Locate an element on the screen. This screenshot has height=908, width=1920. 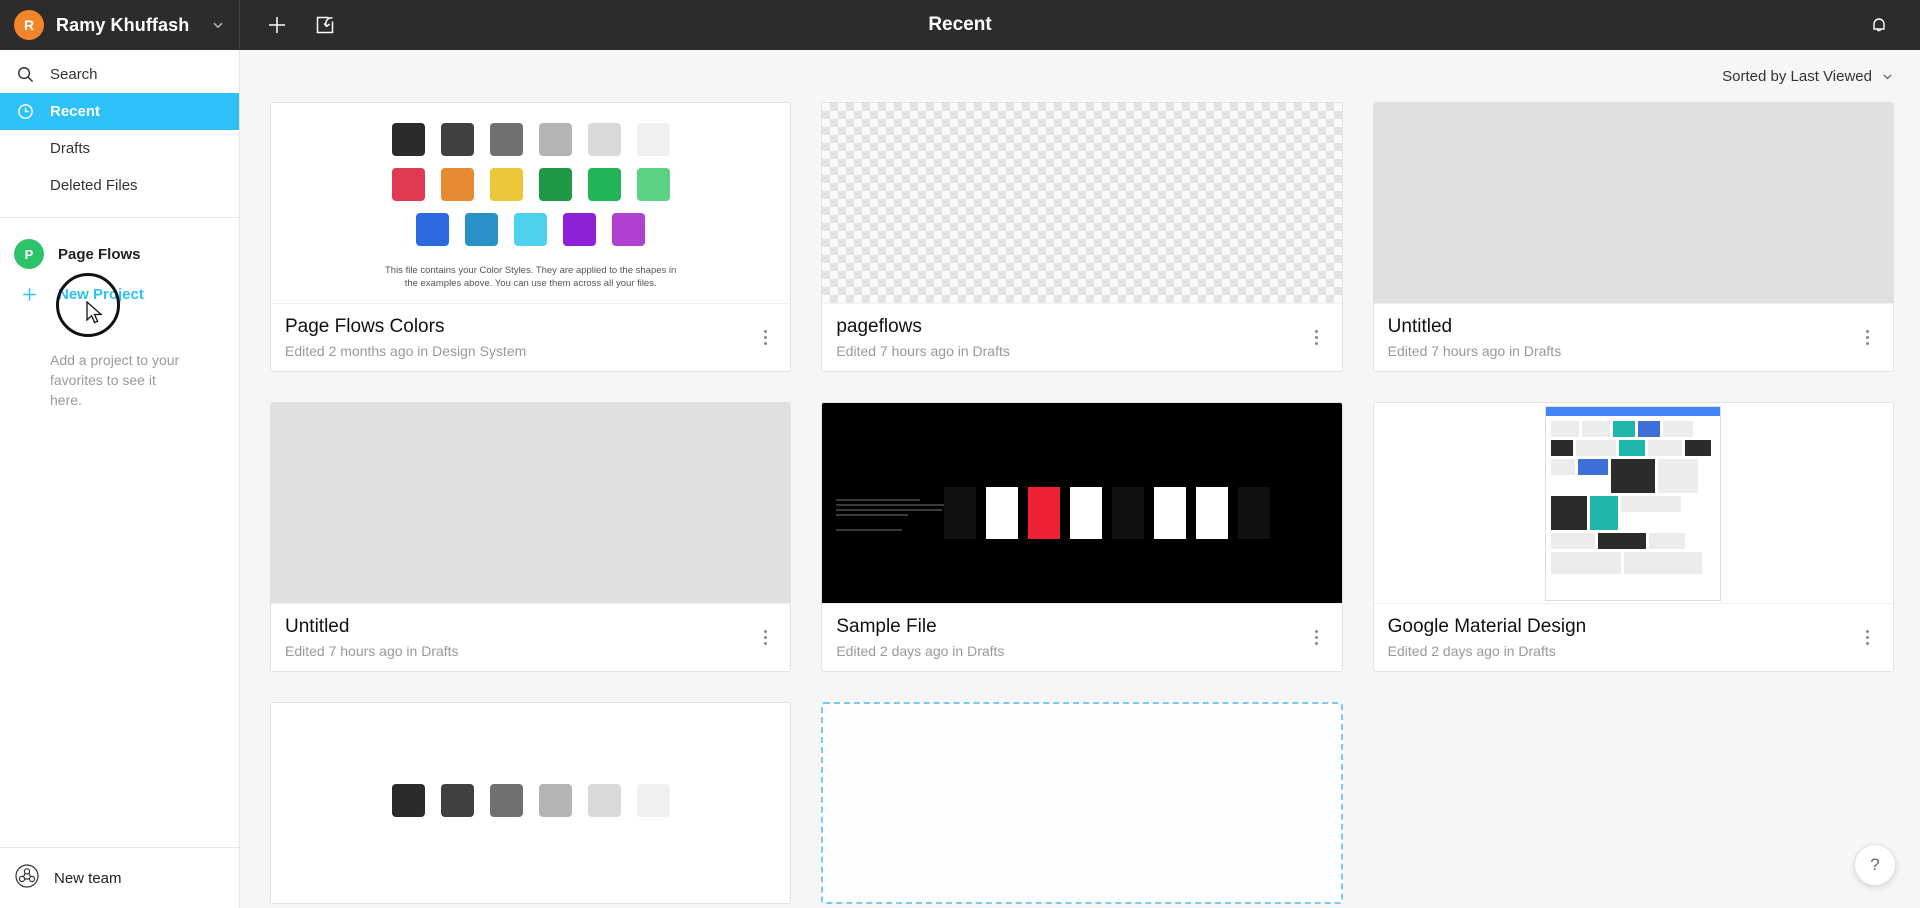
new-project-label: New Project is located at coordinates (101, 294).